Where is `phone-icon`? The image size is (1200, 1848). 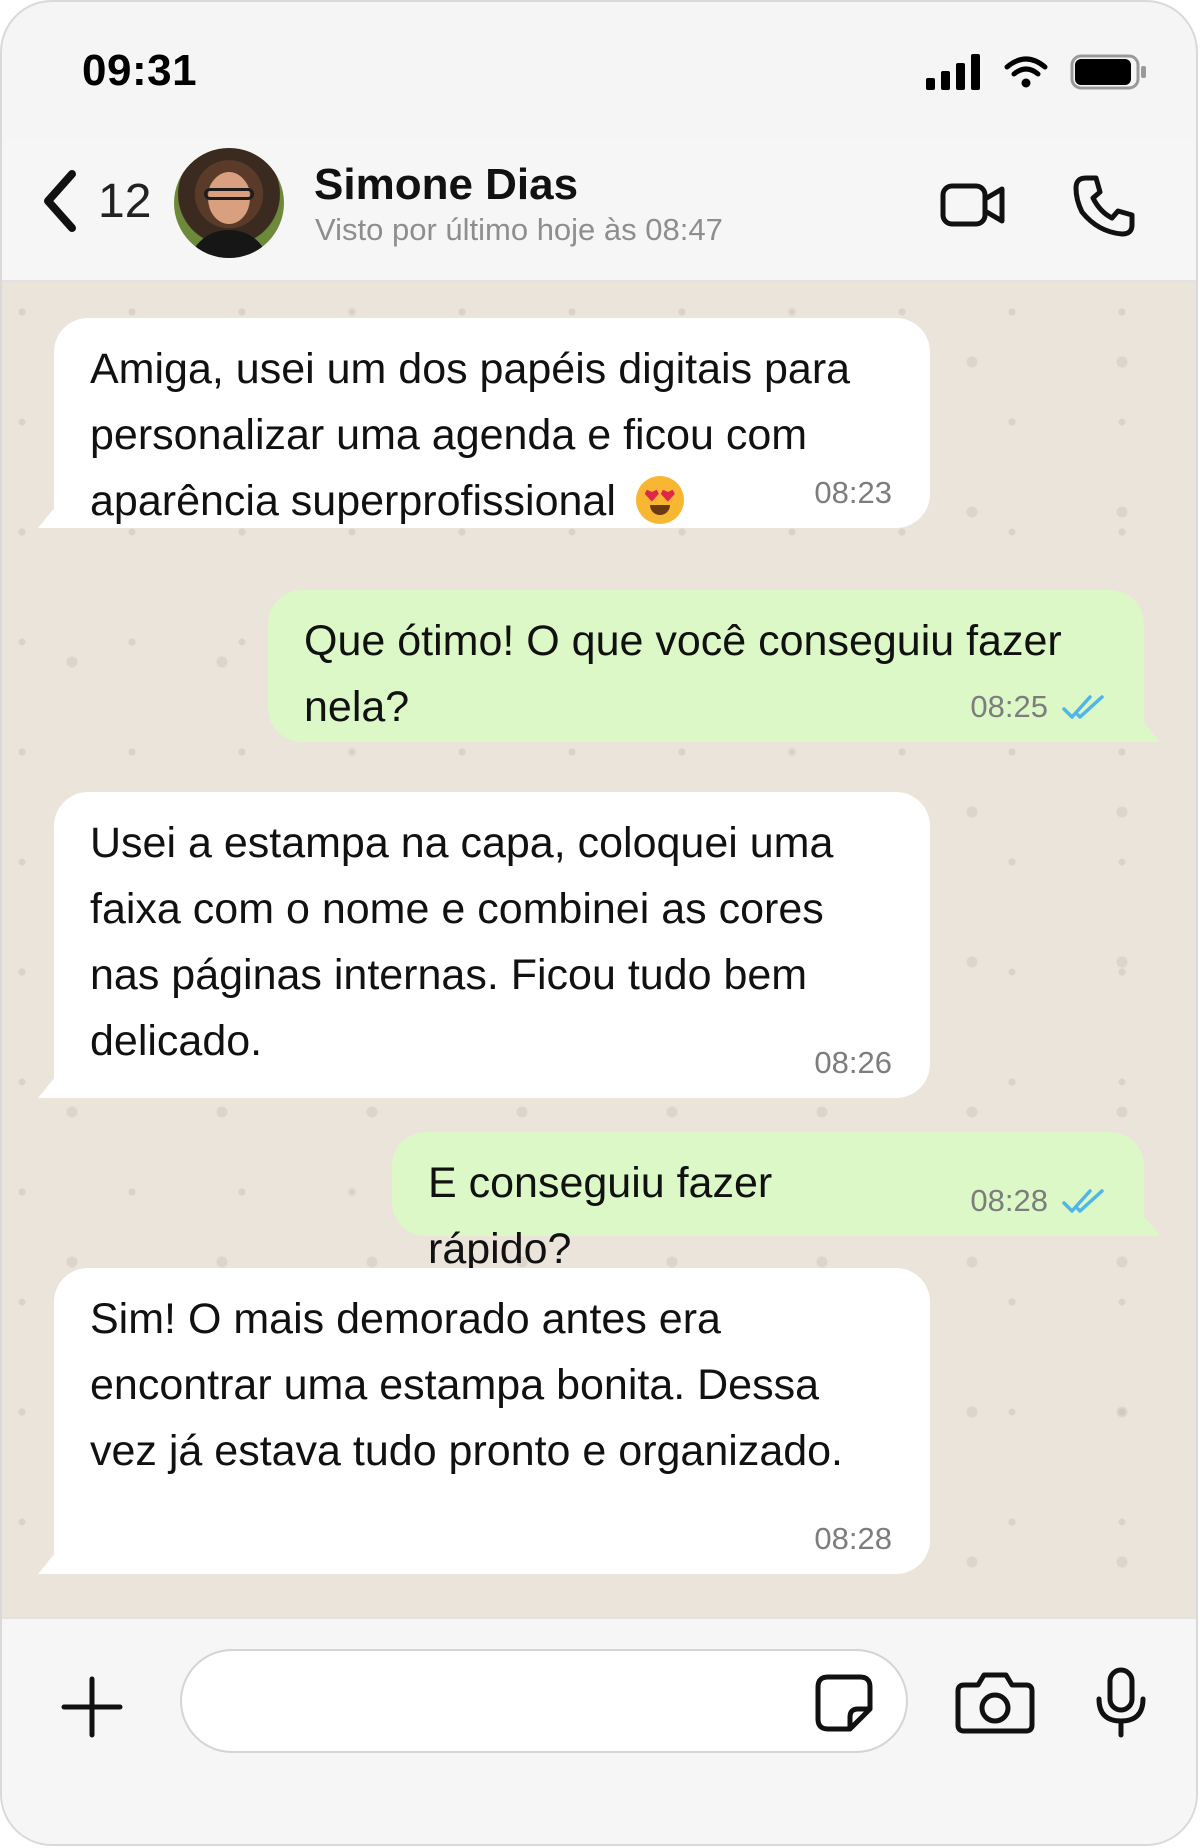 phone-icon is located at coordinates (1104, 206).